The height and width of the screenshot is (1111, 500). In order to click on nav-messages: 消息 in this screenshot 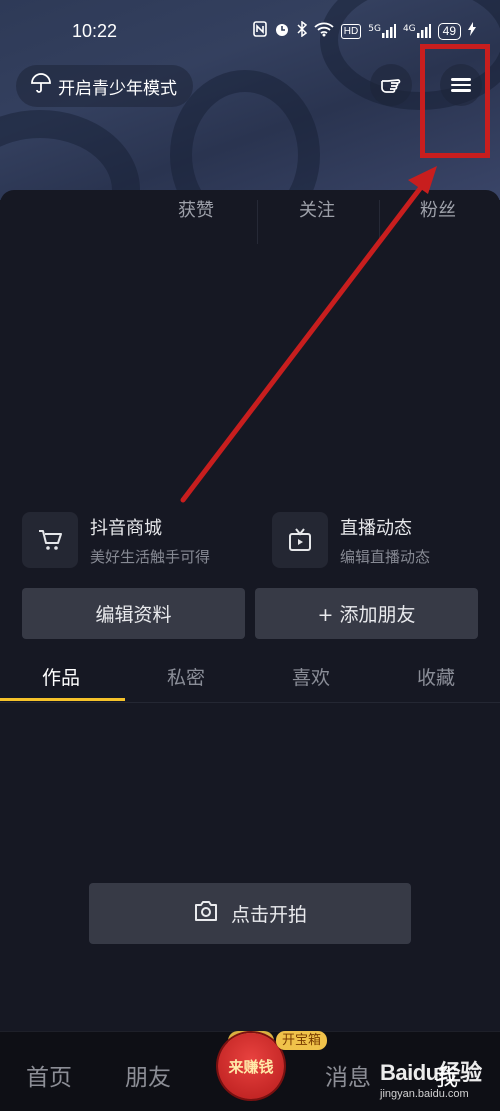, I will do `click(348, 1075)`.